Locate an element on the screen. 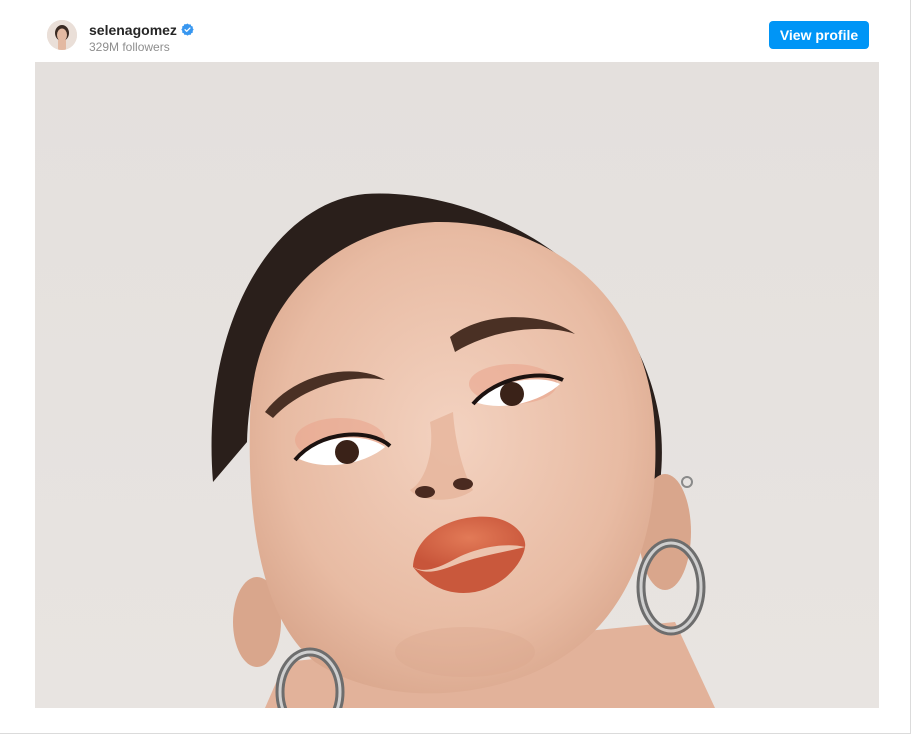  username-block: selenagomez 329M followers is located at coordinates (141, 37).